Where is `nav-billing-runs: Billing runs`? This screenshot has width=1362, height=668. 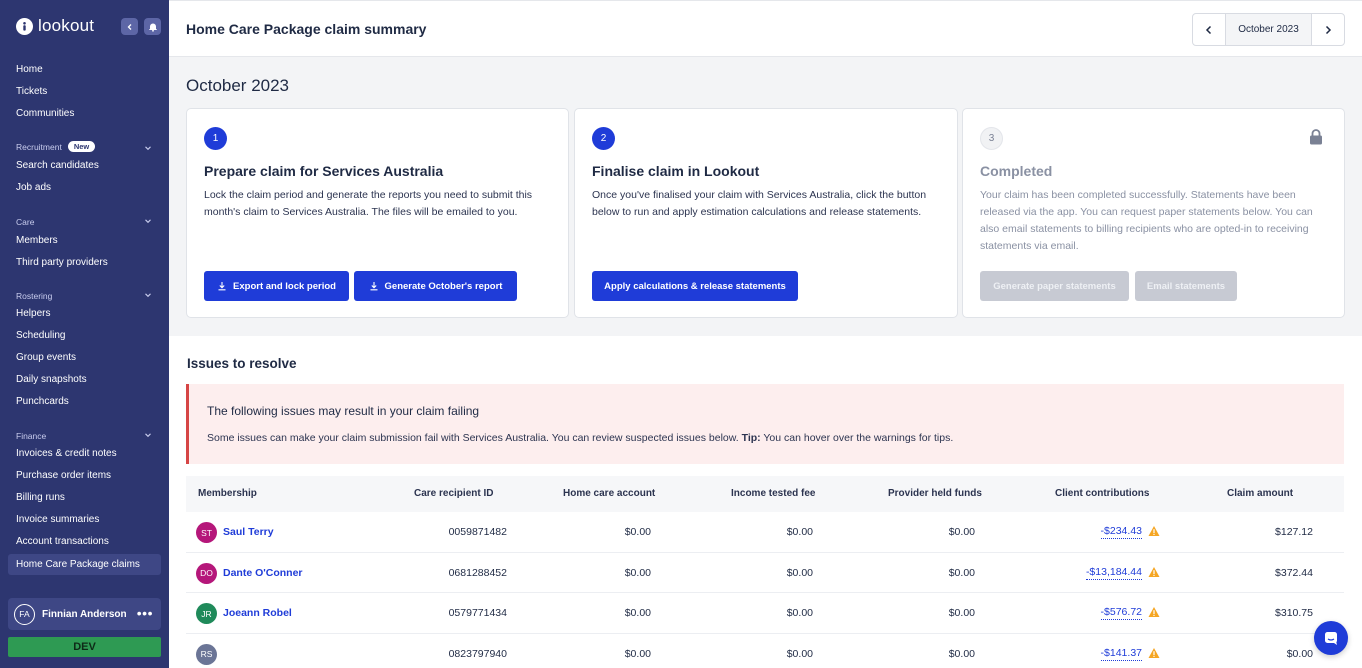
nav-billing-runs: Billing runs is located at coordinates (40, 497).